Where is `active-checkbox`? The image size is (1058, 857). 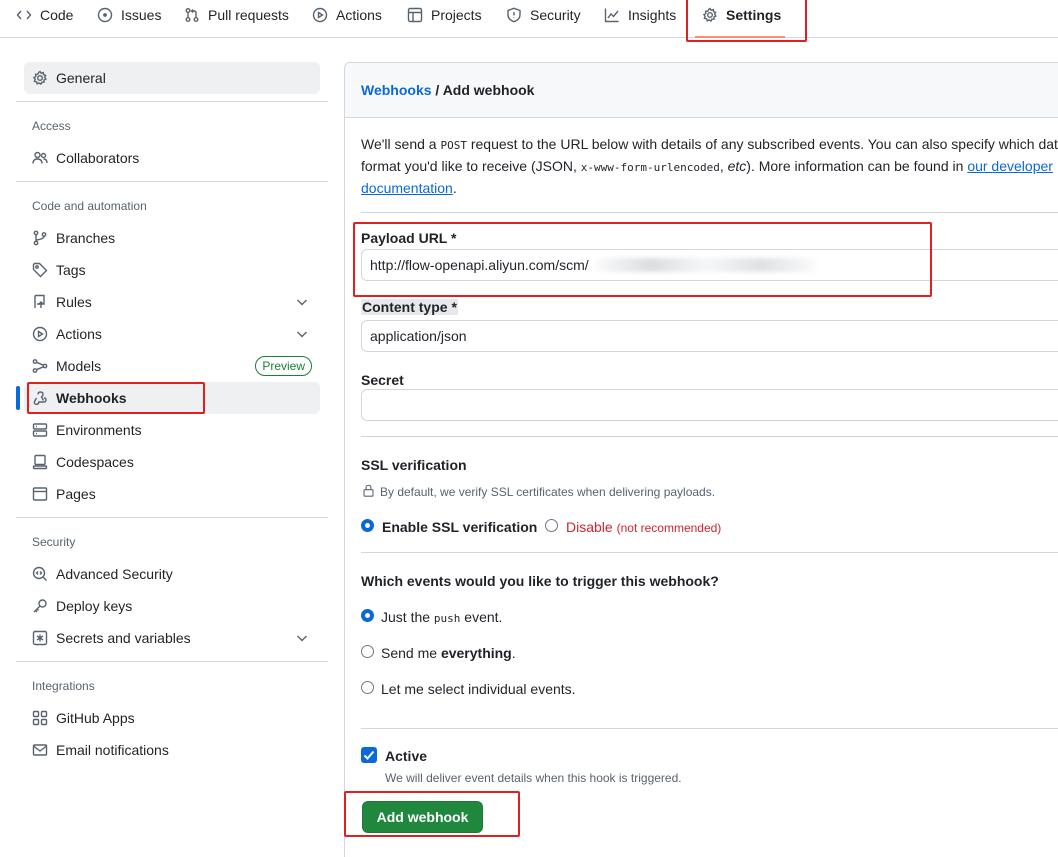 active-checkbox is located at coordinates (369, 755).